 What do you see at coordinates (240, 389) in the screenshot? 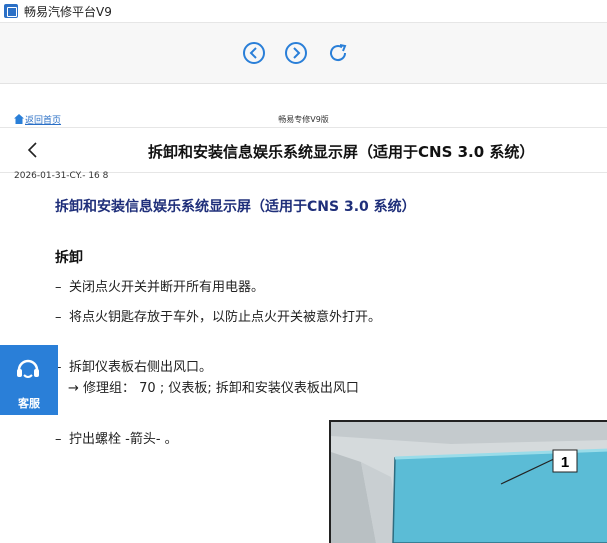
I see `reference-link: → 修理组： 70 ; 仪表板; 拆卸和安装仪表板出风口` at bounding box center [240, 389].